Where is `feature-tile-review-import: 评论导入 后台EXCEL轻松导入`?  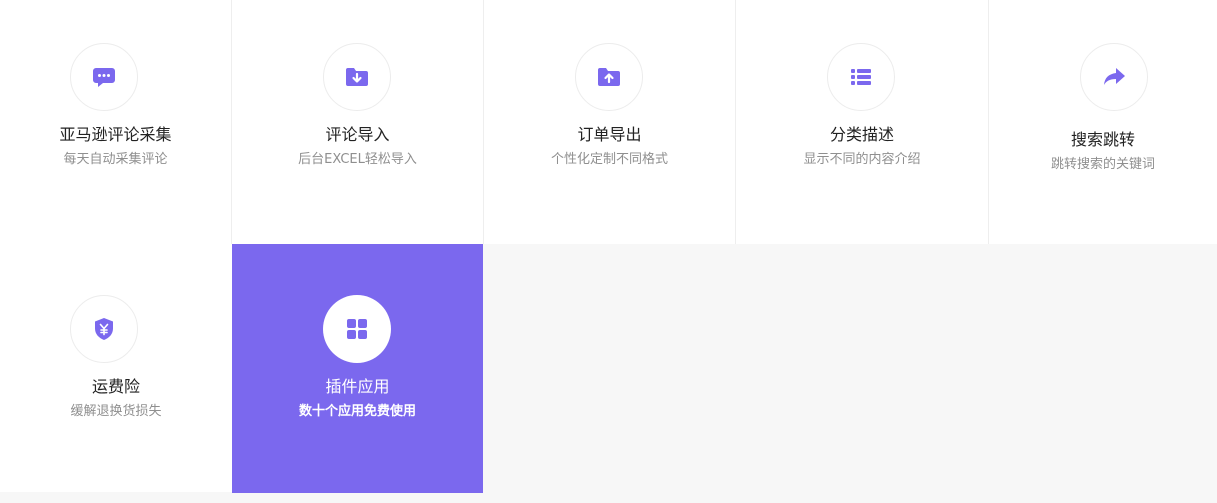
feature-tile-review-import: 评论导入 后台EXCEL轻松导入 is located at coordinates (358, 122).